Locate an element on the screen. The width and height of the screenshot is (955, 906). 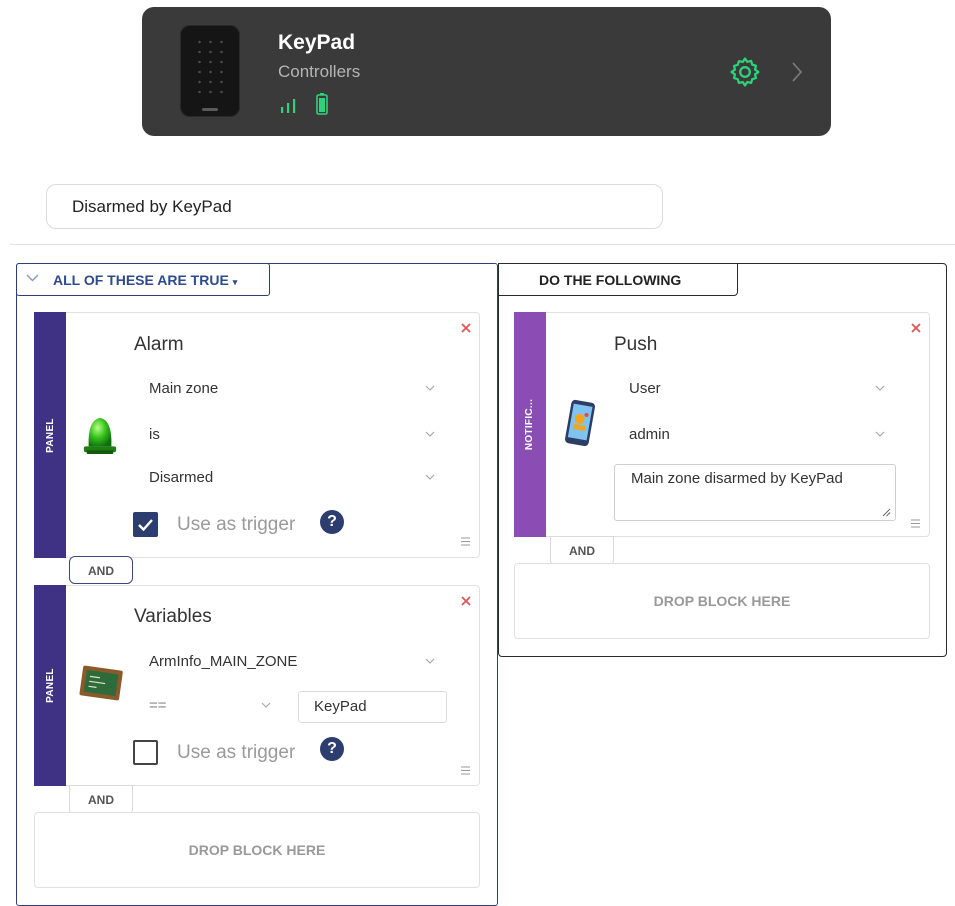
select-value: User is located at coordinates (645, 388).